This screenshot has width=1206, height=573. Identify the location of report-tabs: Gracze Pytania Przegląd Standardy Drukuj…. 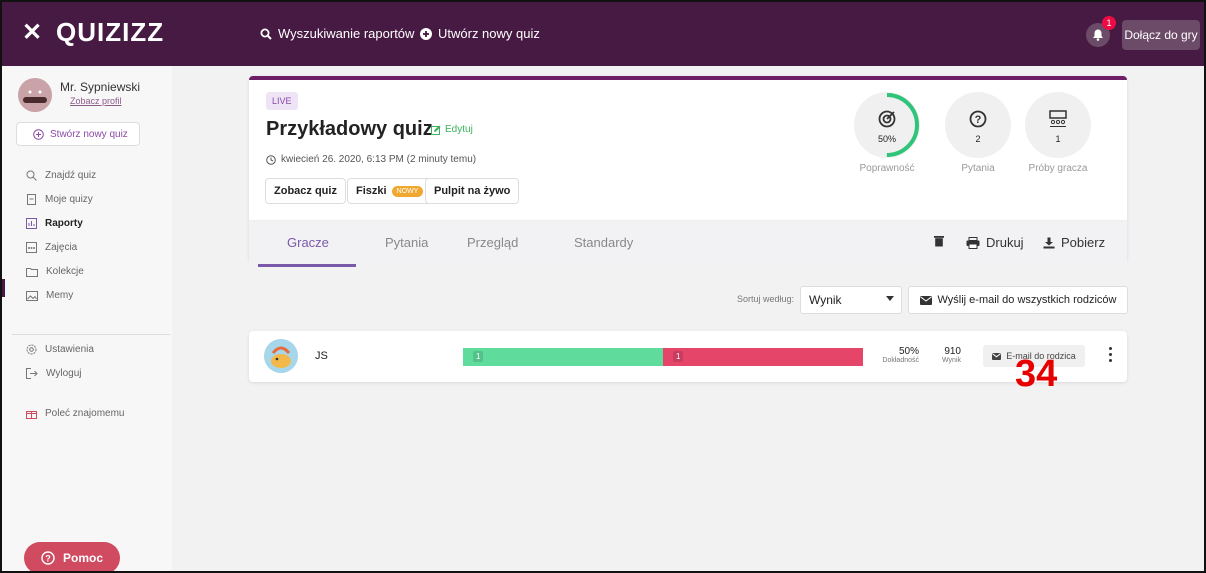
(688, 243).